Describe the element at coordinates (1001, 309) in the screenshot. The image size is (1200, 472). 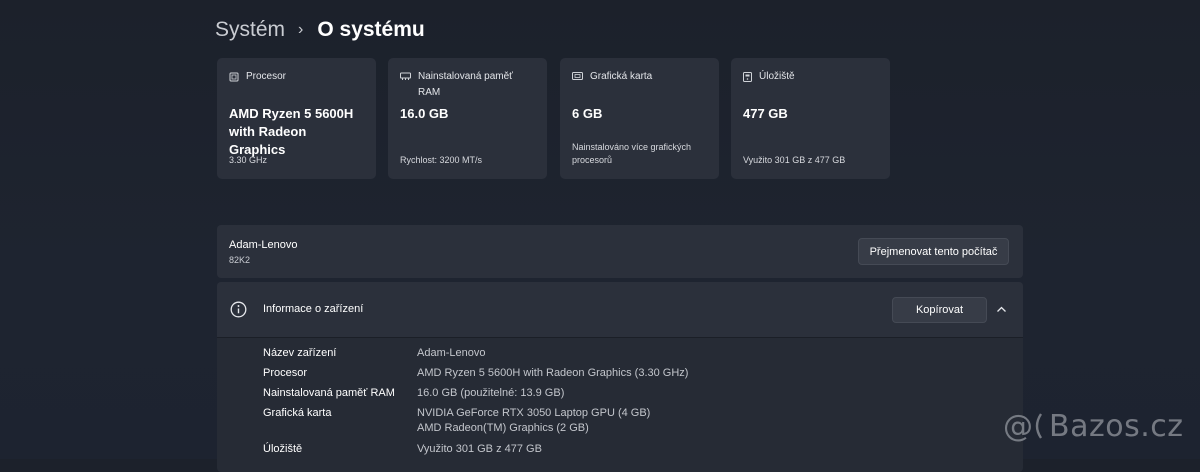
I see `chevron-up-icon` at that location.